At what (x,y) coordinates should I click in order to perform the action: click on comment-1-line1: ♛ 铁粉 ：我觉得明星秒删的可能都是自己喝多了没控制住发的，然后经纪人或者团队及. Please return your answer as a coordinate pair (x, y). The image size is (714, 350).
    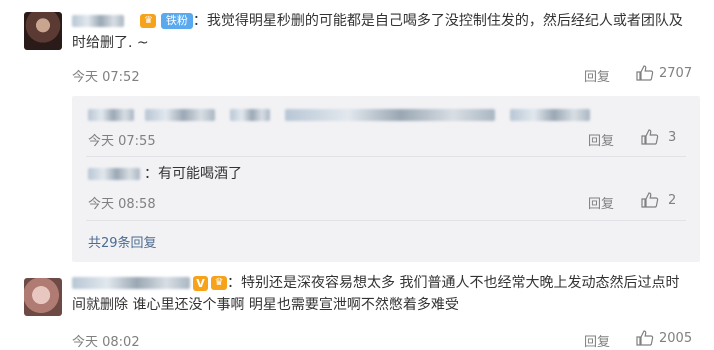
    Looking at the image, I should click on (387, 21).